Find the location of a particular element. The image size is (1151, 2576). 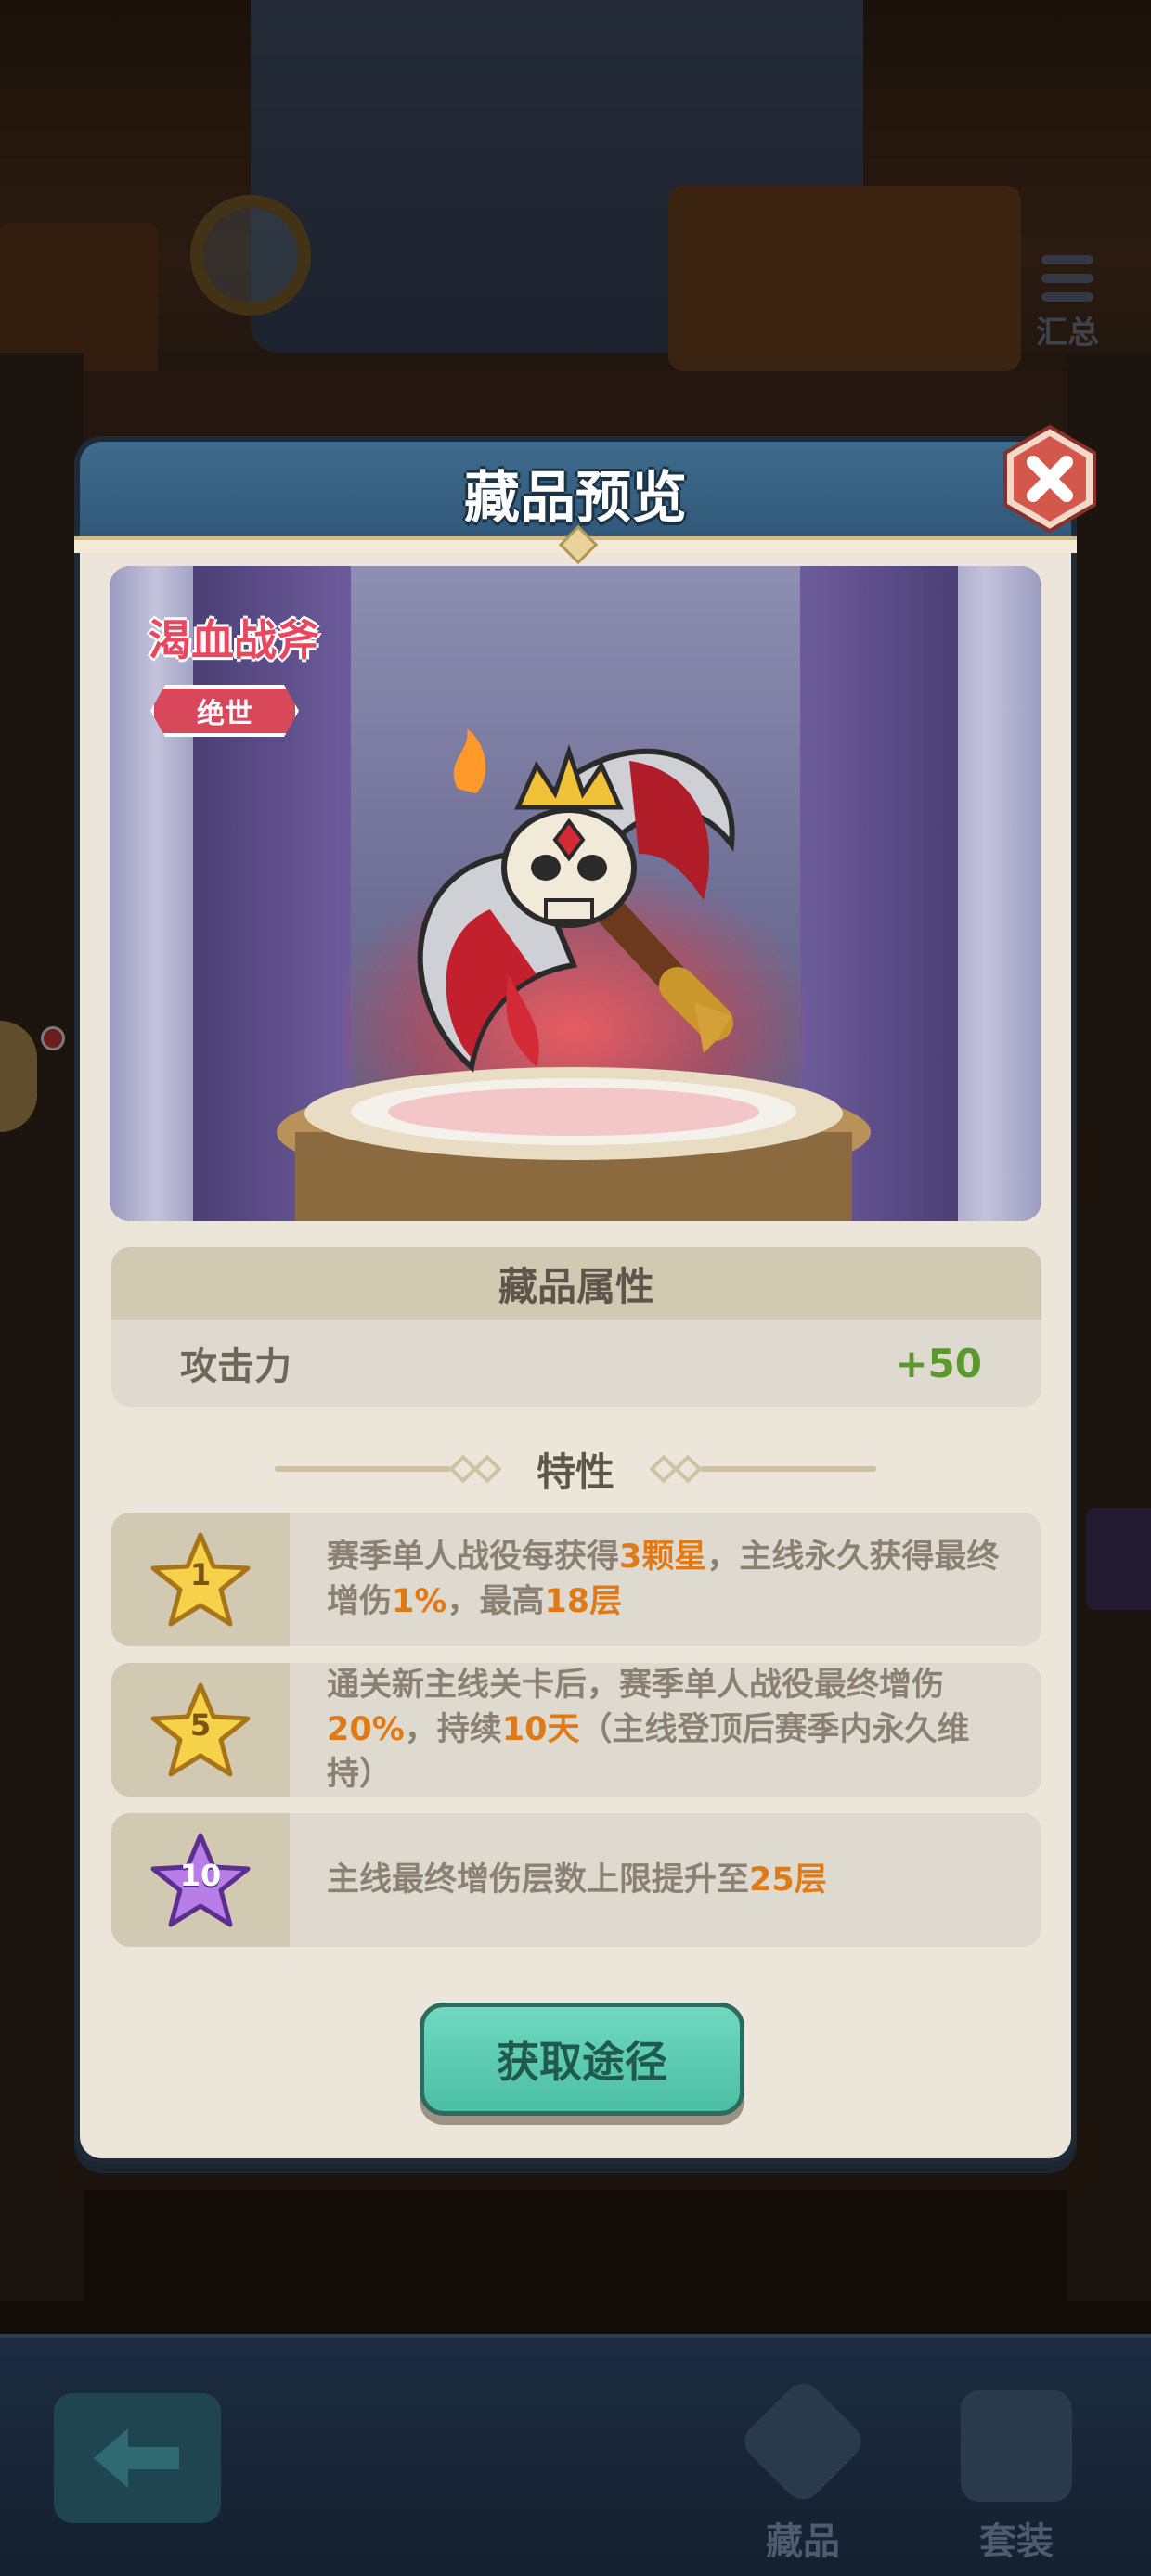

tab-suit-label: 套装 is located at coordinates (1016, 2541).